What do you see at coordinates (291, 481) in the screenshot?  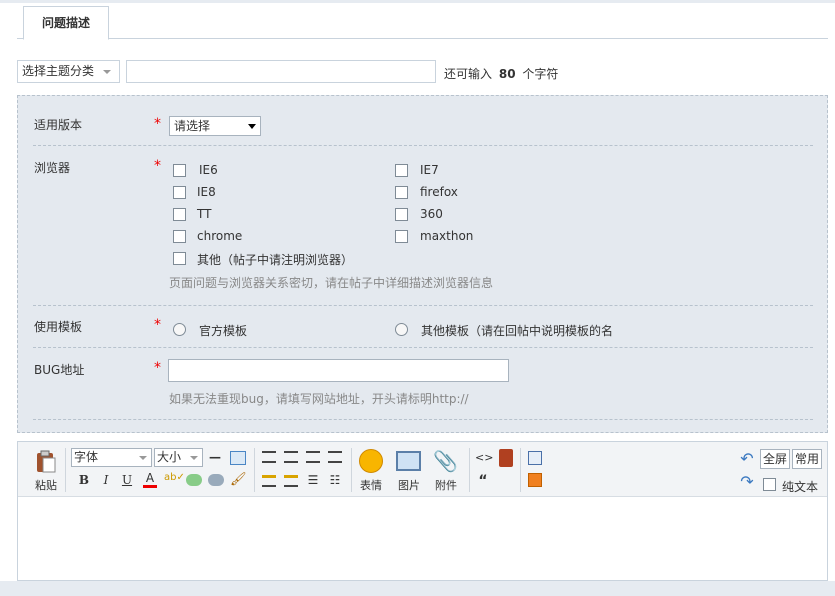 I see `float-right-icon` at bounding box center [291, 481].